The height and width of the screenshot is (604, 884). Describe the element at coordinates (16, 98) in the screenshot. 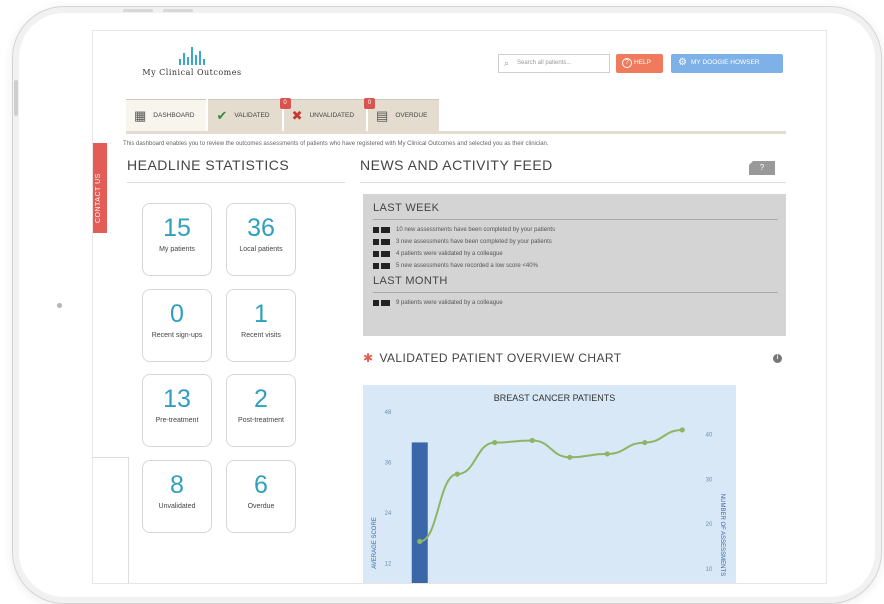

I see `volume-button` at that location.